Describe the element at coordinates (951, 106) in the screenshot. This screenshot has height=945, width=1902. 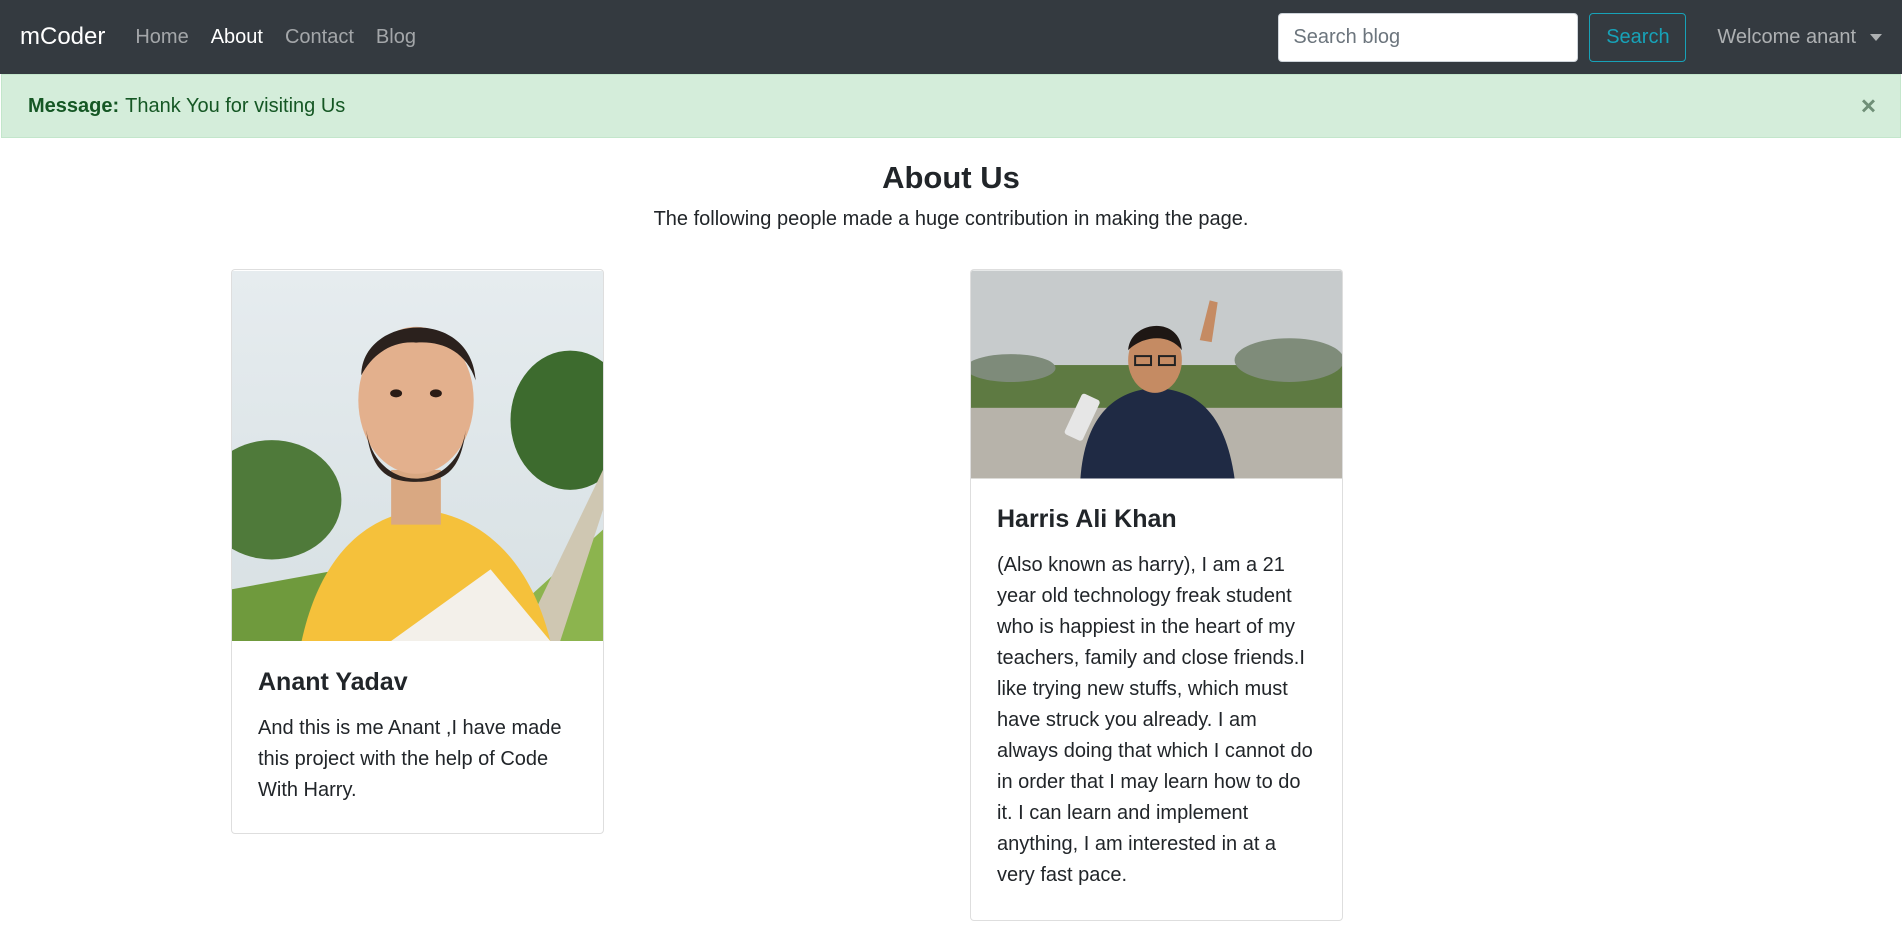
I see `message-alert: Message: Thank You for visiting Us ×` at that location.